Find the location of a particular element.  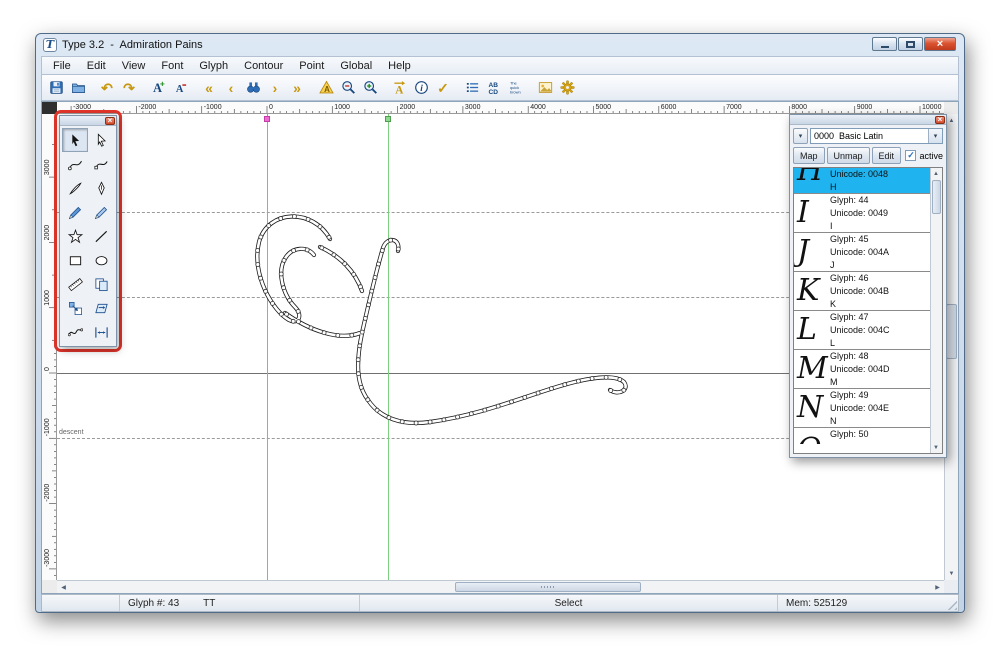

list-scroll-up-icon: ▲ is located at coordinates (936, 173).